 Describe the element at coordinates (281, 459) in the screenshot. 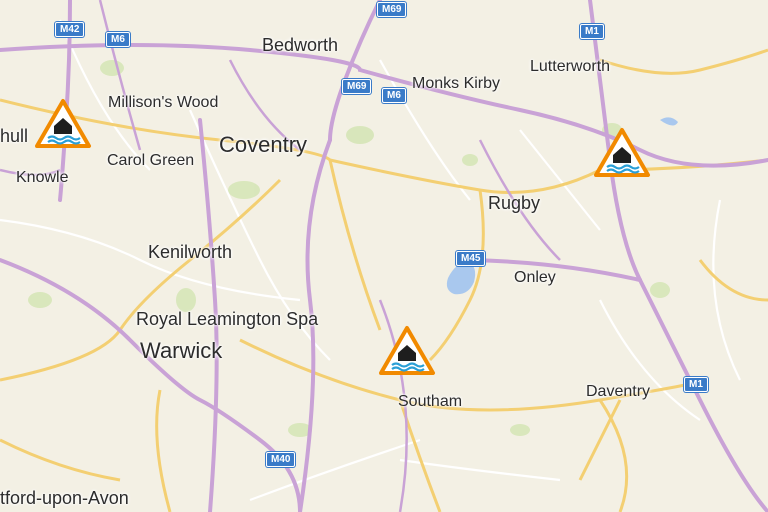

I see `road-shield-m40: M40` at that location.